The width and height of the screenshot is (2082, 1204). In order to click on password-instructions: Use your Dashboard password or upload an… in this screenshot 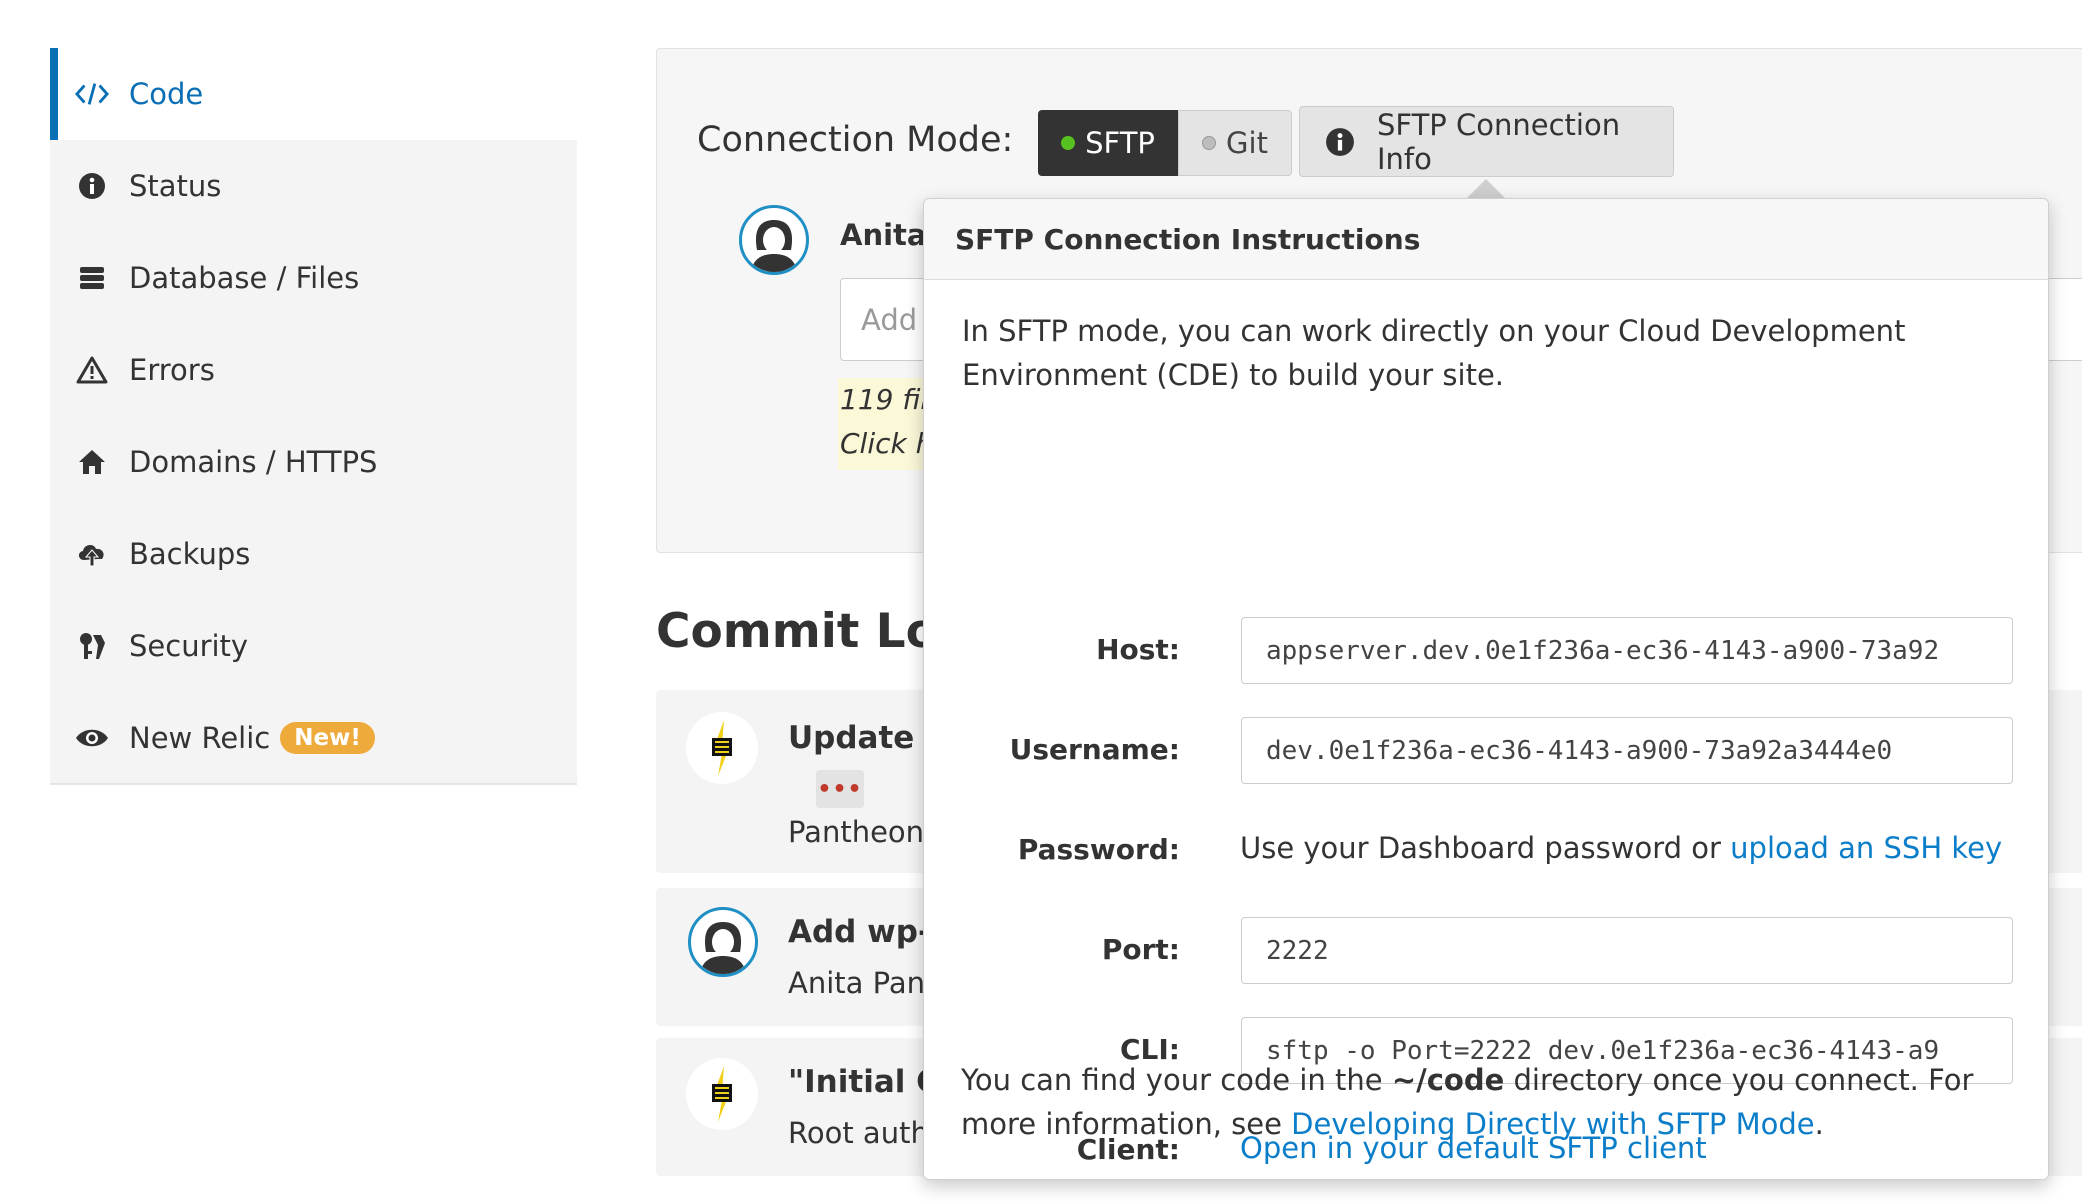, I will do `click(1621, 848)`.